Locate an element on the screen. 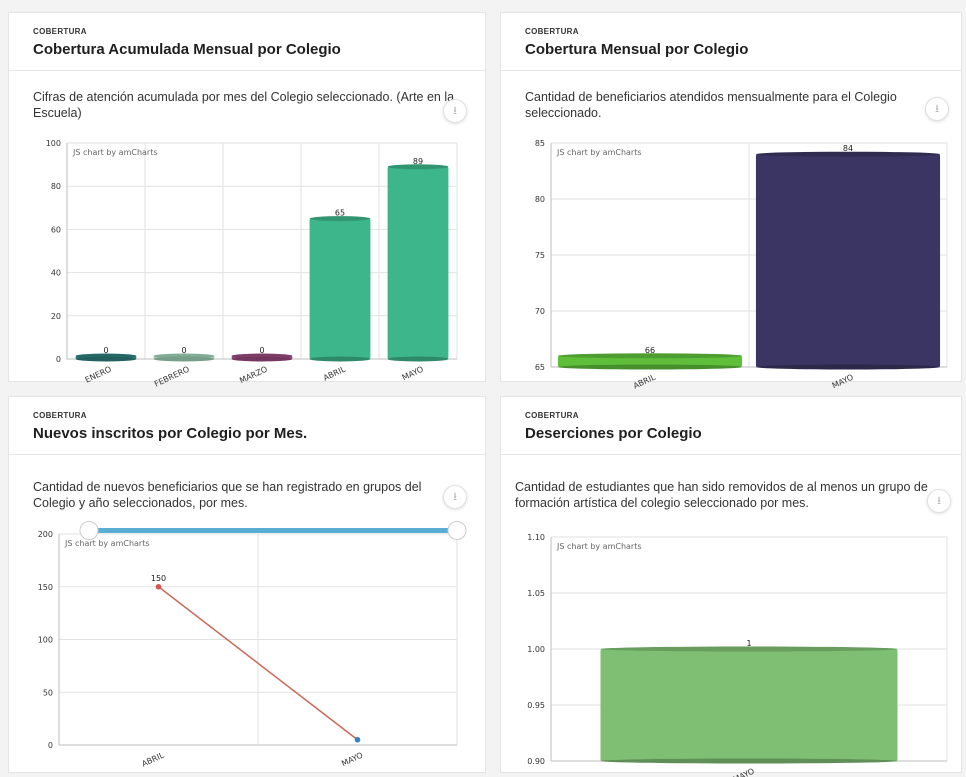  x-tick-label: MARZO is located at coordinates (253, 375).